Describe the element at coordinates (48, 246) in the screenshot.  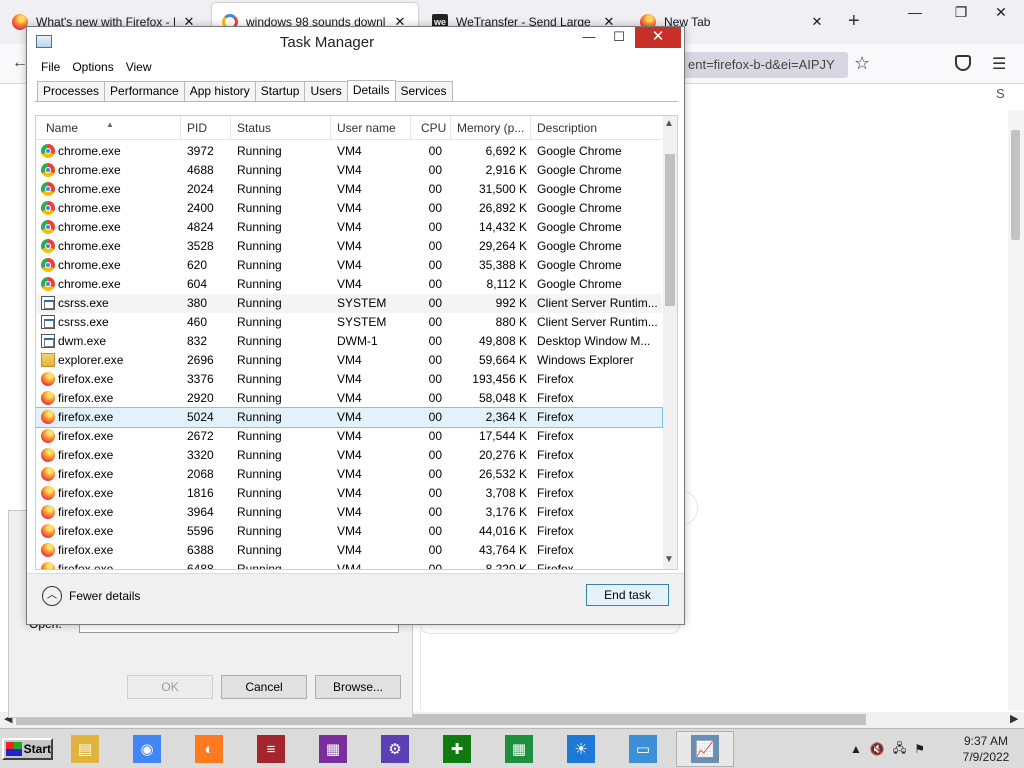
I see `chrome-icon` at that location.